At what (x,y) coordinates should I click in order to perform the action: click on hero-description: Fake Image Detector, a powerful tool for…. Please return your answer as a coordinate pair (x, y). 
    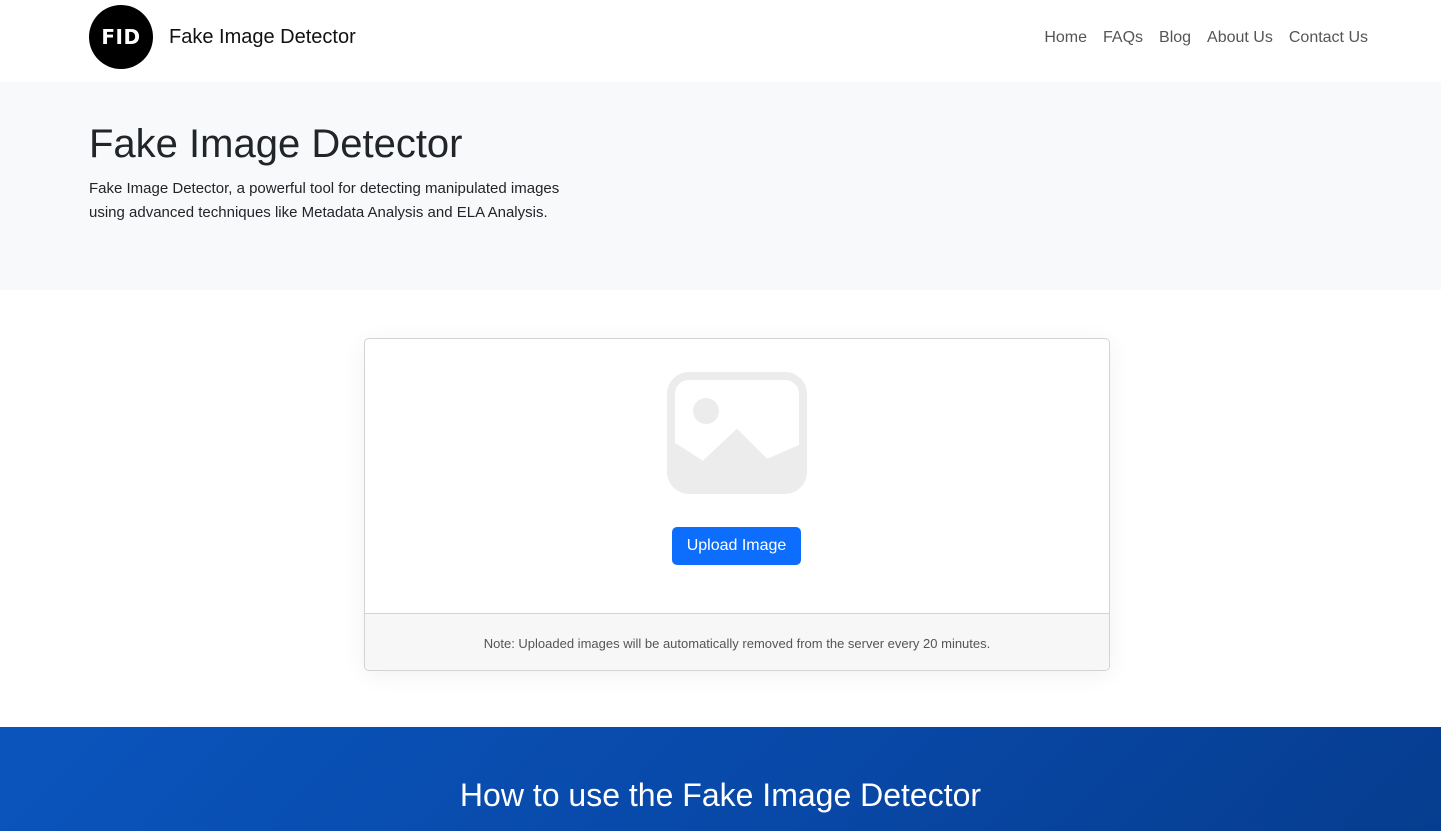
    Looking at the image, I should click on (324, 200).